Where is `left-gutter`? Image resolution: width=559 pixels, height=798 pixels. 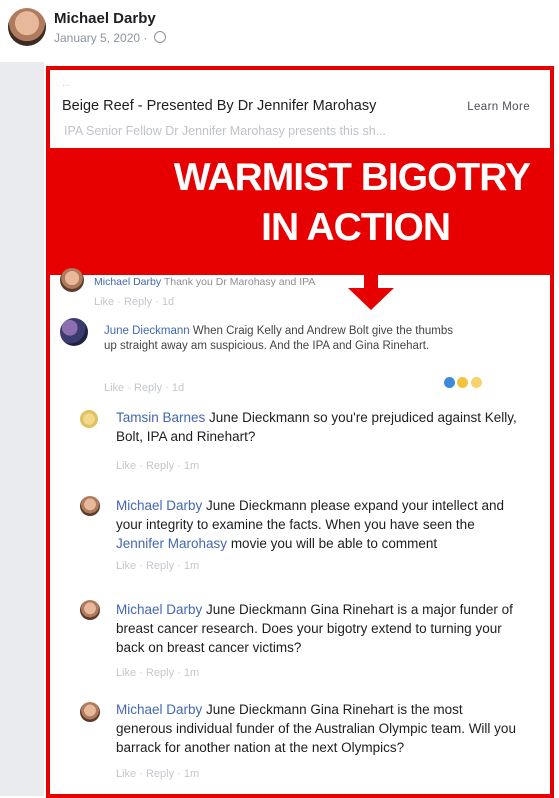
left-gutter is located at coordinates (22, 429).